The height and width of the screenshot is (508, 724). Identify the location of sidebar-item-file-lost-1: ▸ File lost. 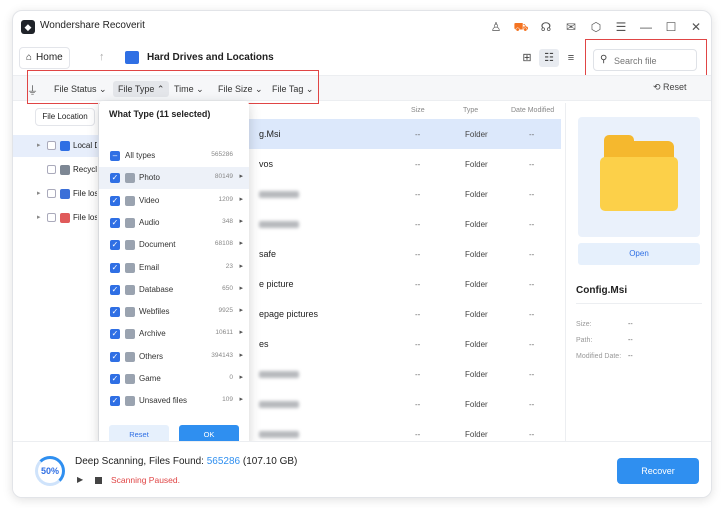
(56, 194).